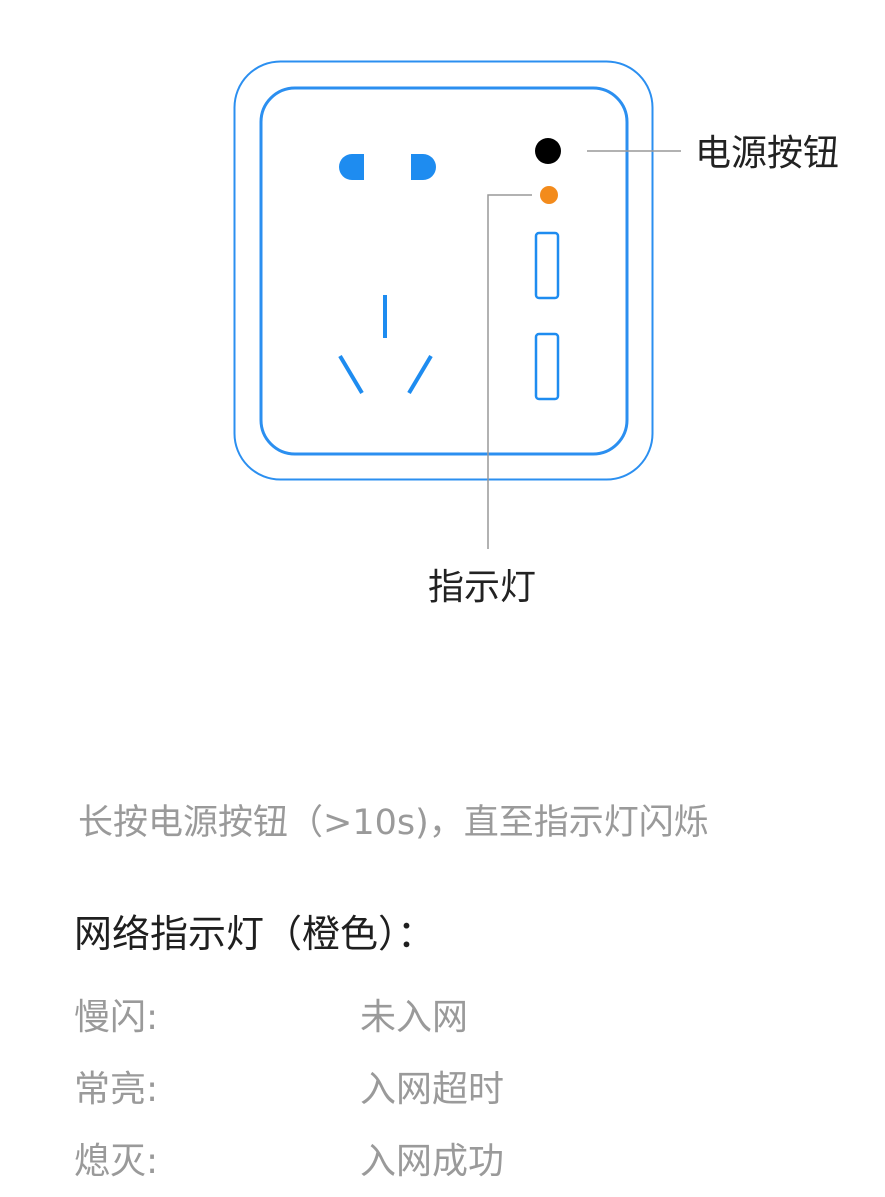 The width and height of the screenshot is (885, 1197). What do you see at coordinates (548, 151) in the screenshot?
I see `power-button-dot` at bounding box center [548, 151].